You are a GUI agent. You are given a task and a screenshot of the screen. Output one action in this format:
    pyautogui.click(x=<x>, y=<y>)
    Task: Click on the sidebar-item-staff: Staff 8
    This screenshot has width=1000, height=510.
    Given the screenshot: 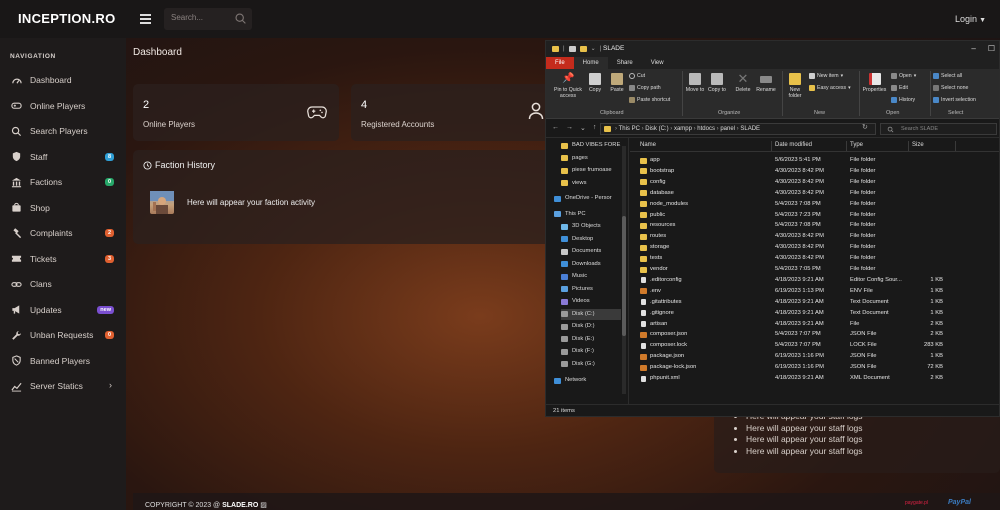 What is the action you would take?
    pyautogui.click(x=63, y=157)
    